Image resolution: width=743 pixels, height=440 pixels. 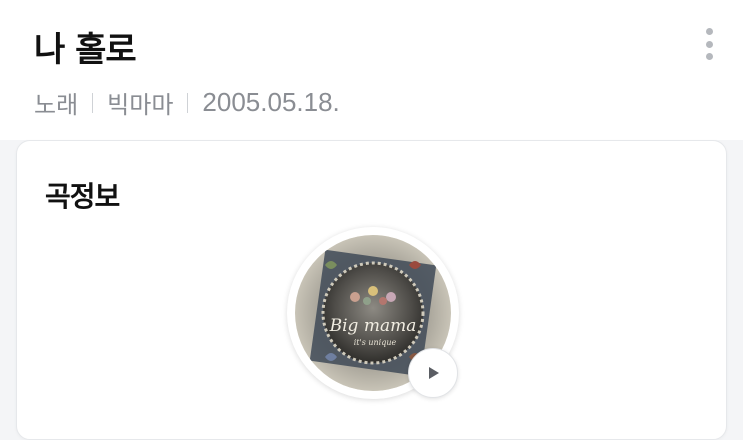 I want to click on artist-link: 빅마마, so click(x=140, y=102).